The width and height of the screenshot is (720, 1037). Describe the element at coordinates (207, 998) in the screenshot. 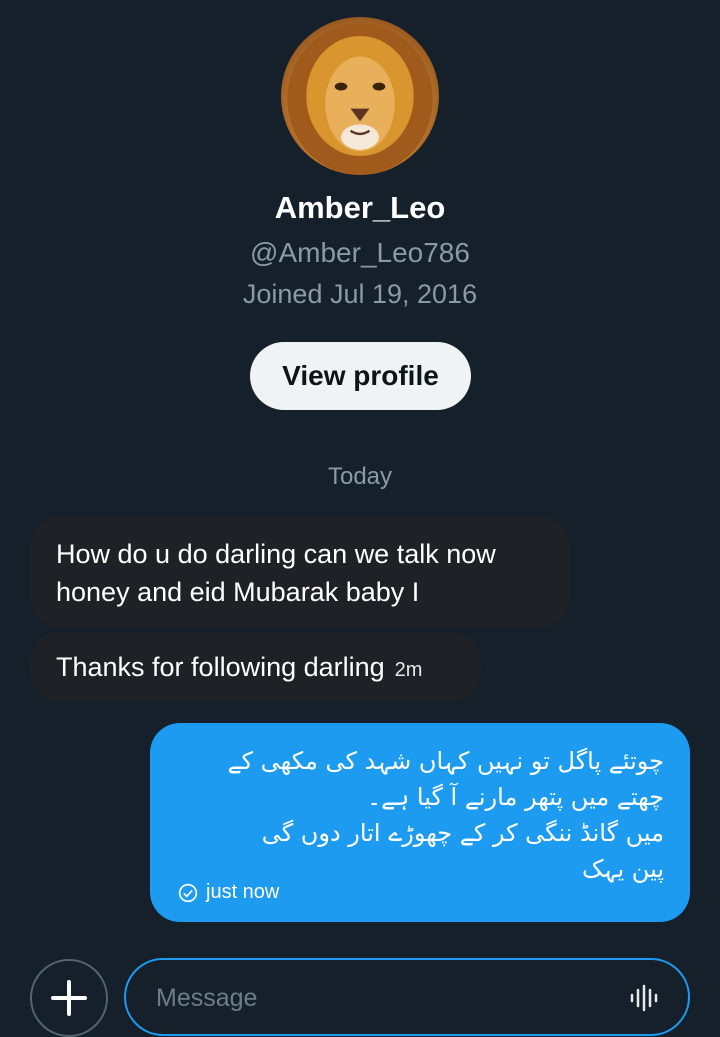

I see `message-placeholder: Message` at that location.